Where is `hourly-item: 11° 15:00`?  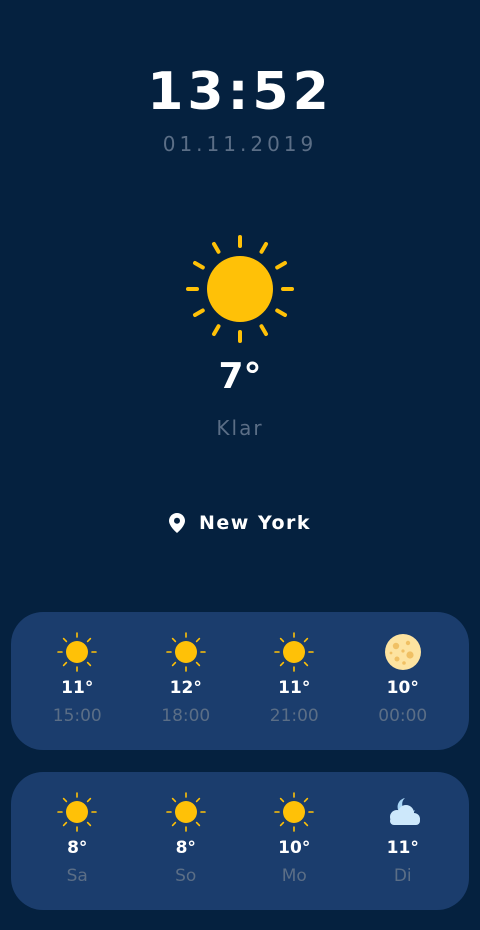
hourly-item: 11° 15:00 is located at coordinates (77, 669).